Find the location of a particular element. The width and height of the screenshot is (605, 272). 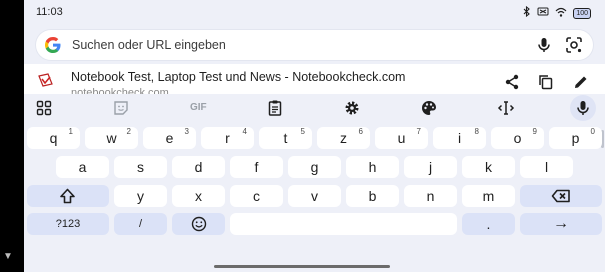

status-time: 11:03 is located at coordinates (49, 12).